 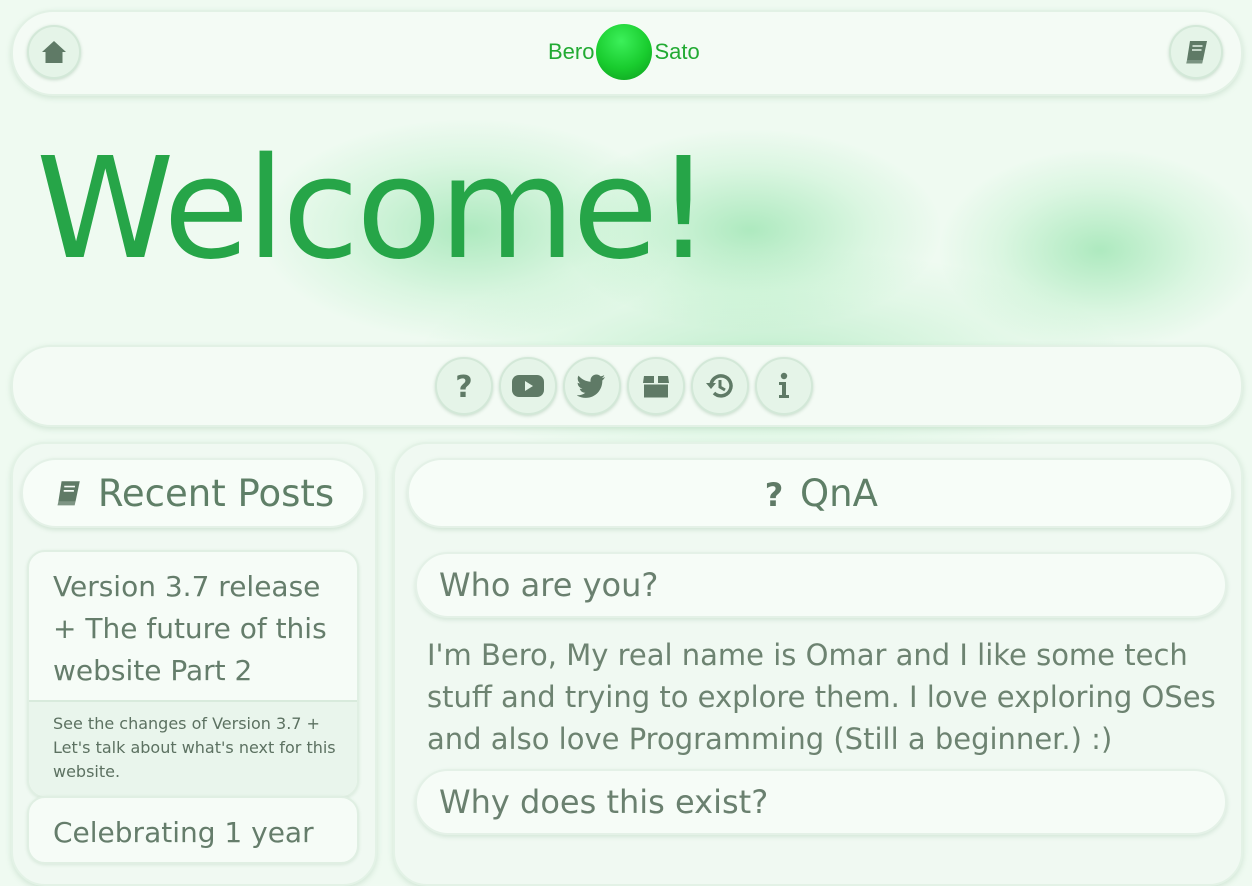 I want to click on qna-header: ? QnA, so click(x=820, y=493).